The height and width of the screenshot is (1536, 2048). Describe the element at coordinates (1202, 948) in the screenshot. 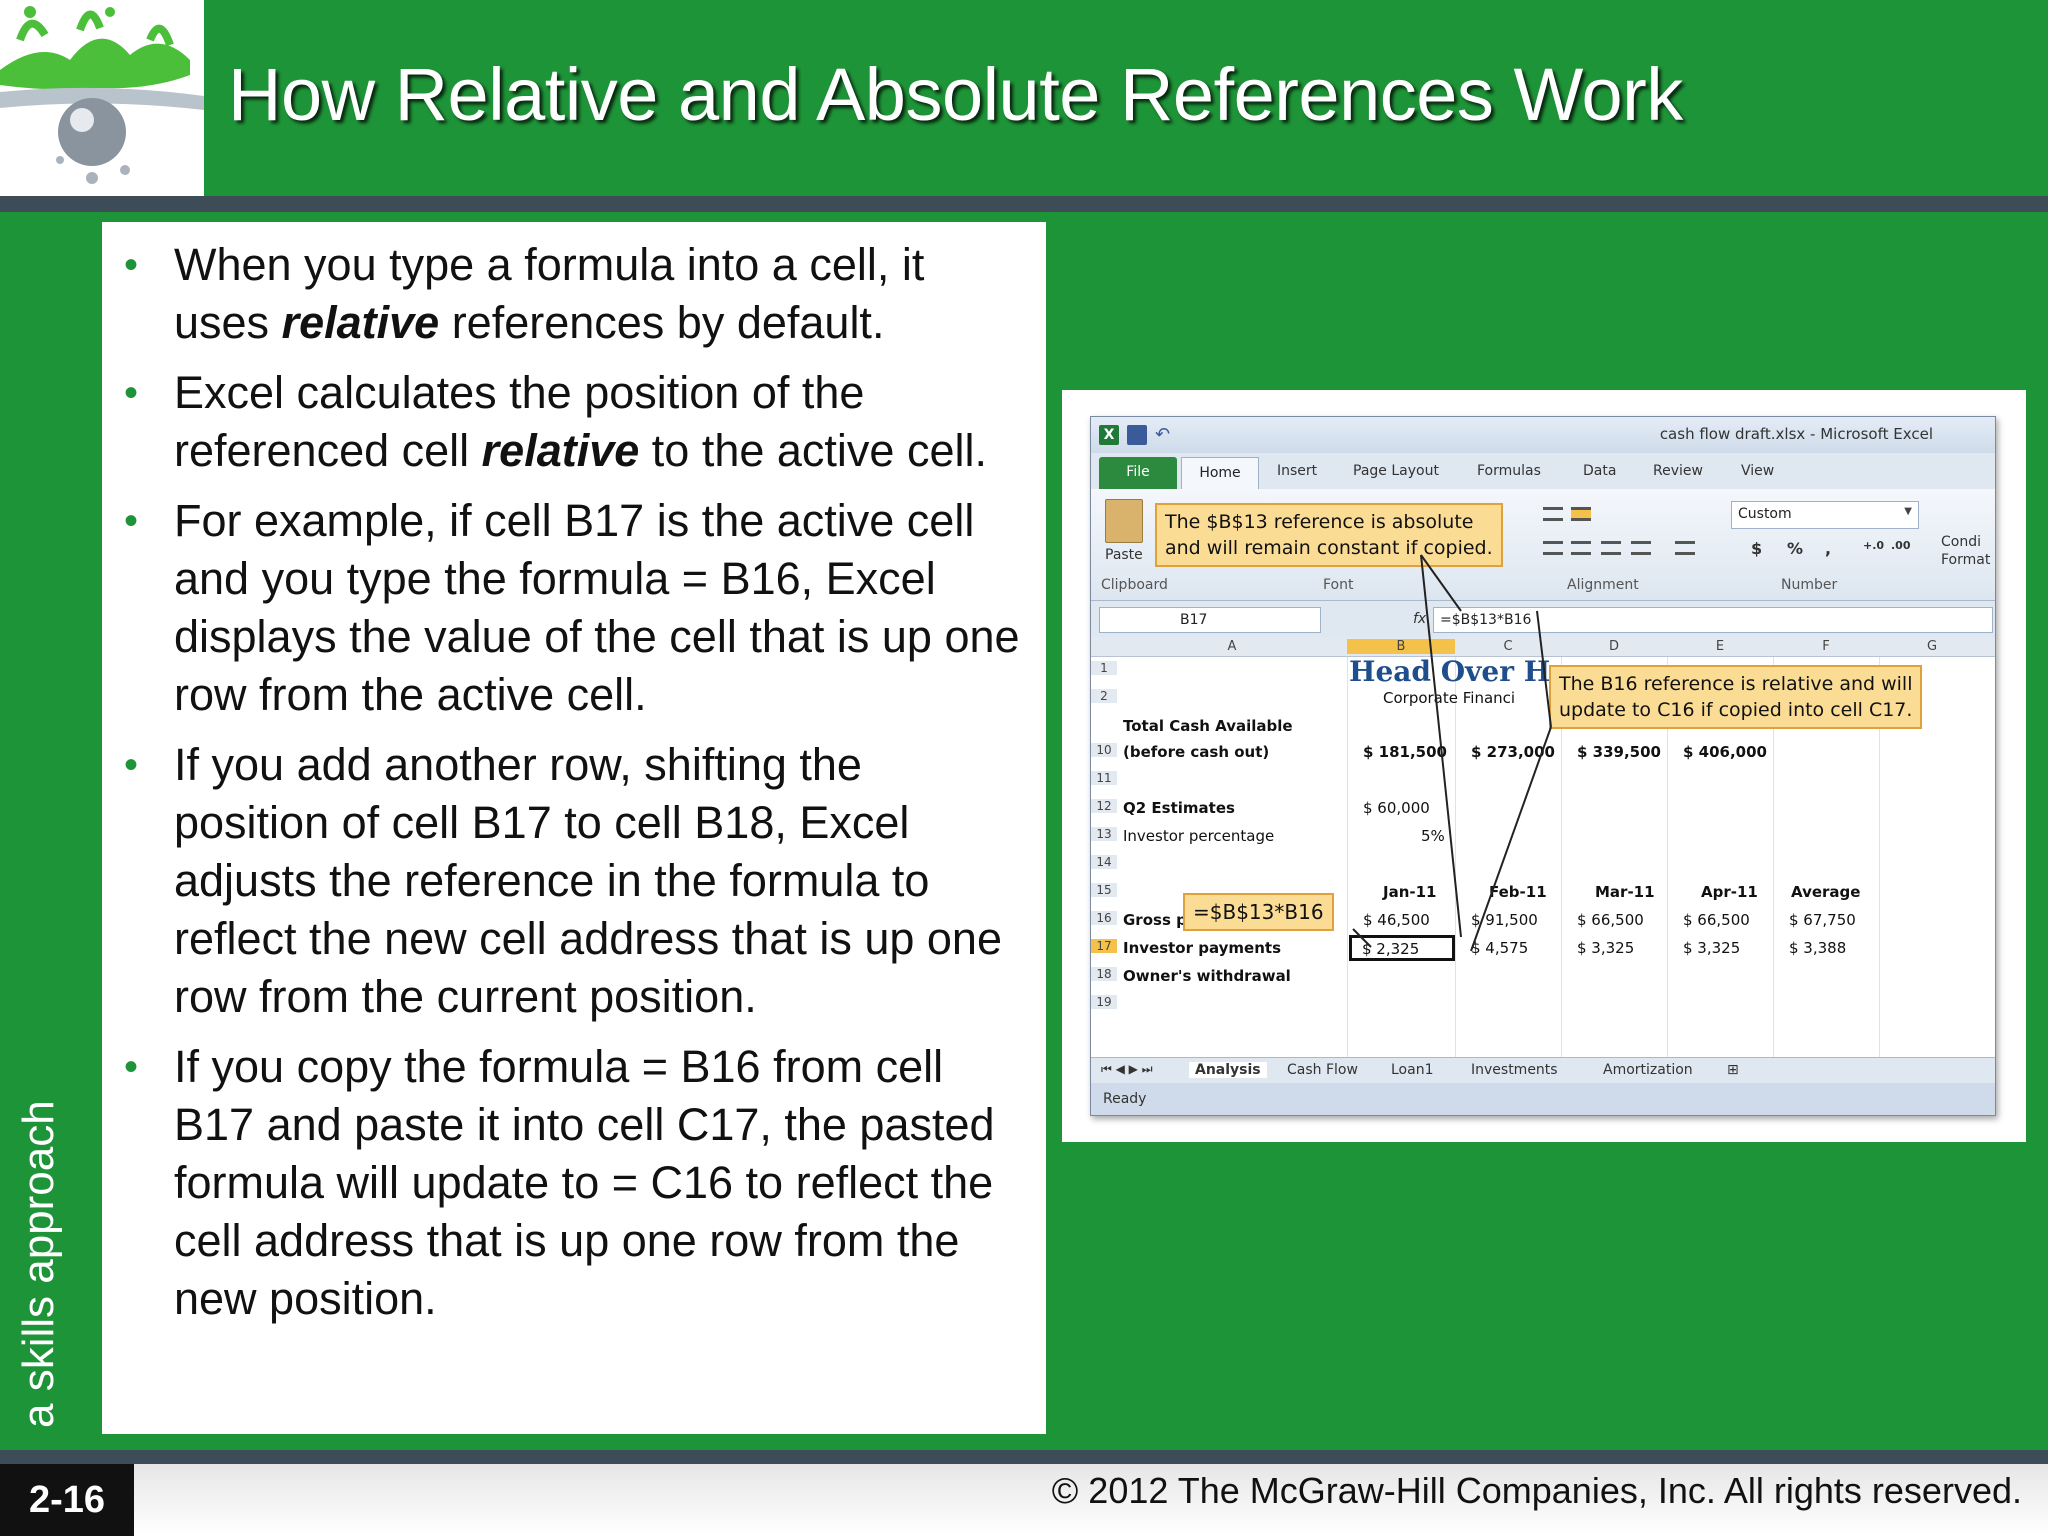

I see `cell-label: Investor payments` at that location.